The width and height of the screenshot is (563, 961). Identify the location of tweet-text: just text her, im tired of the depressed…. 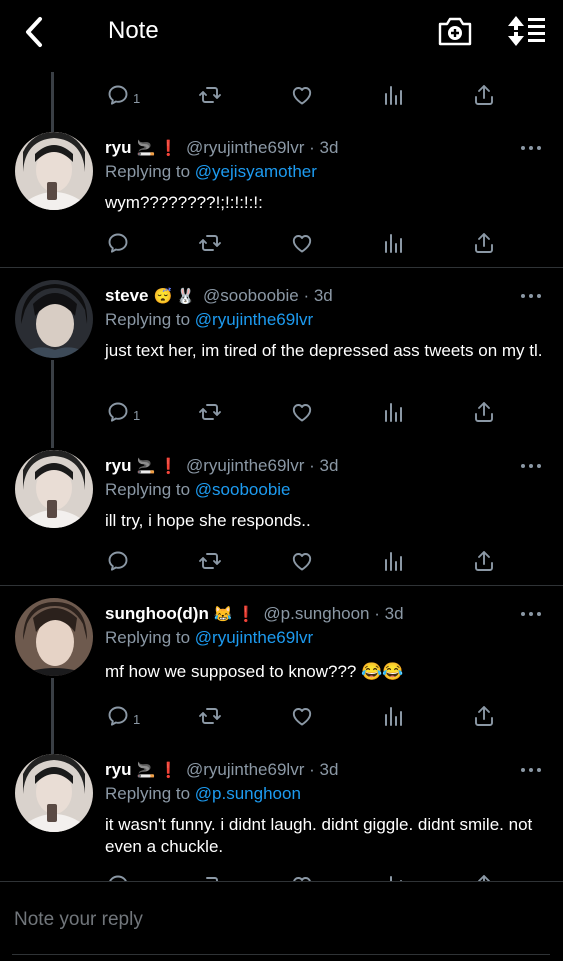
(324, 350).